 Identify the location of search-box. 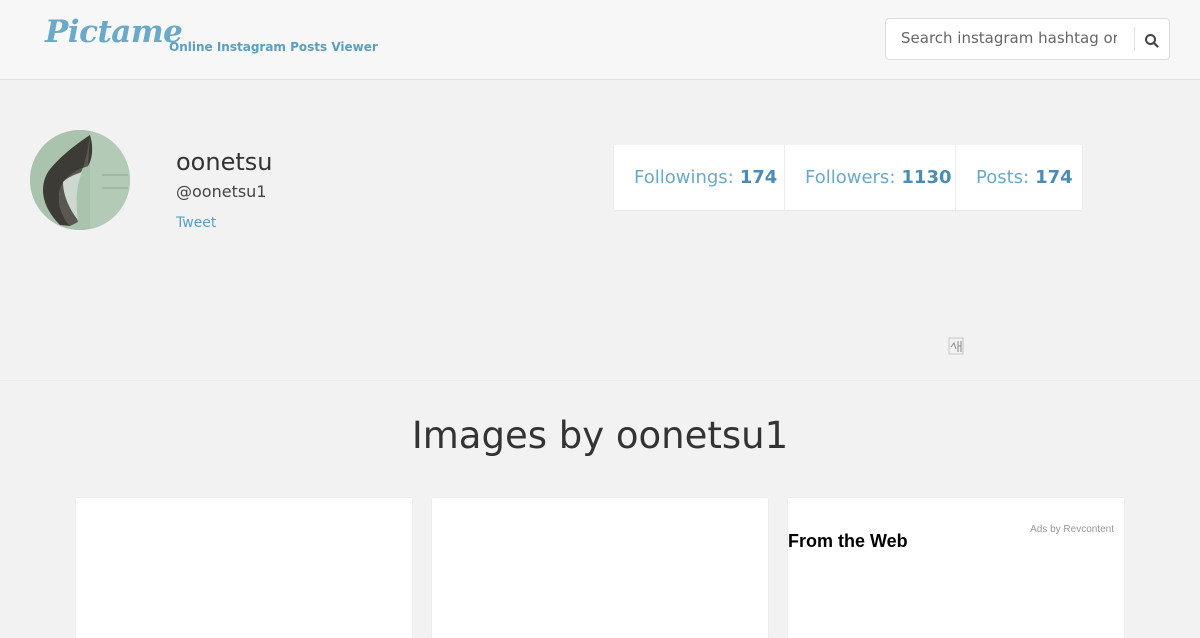
(1027, 39).